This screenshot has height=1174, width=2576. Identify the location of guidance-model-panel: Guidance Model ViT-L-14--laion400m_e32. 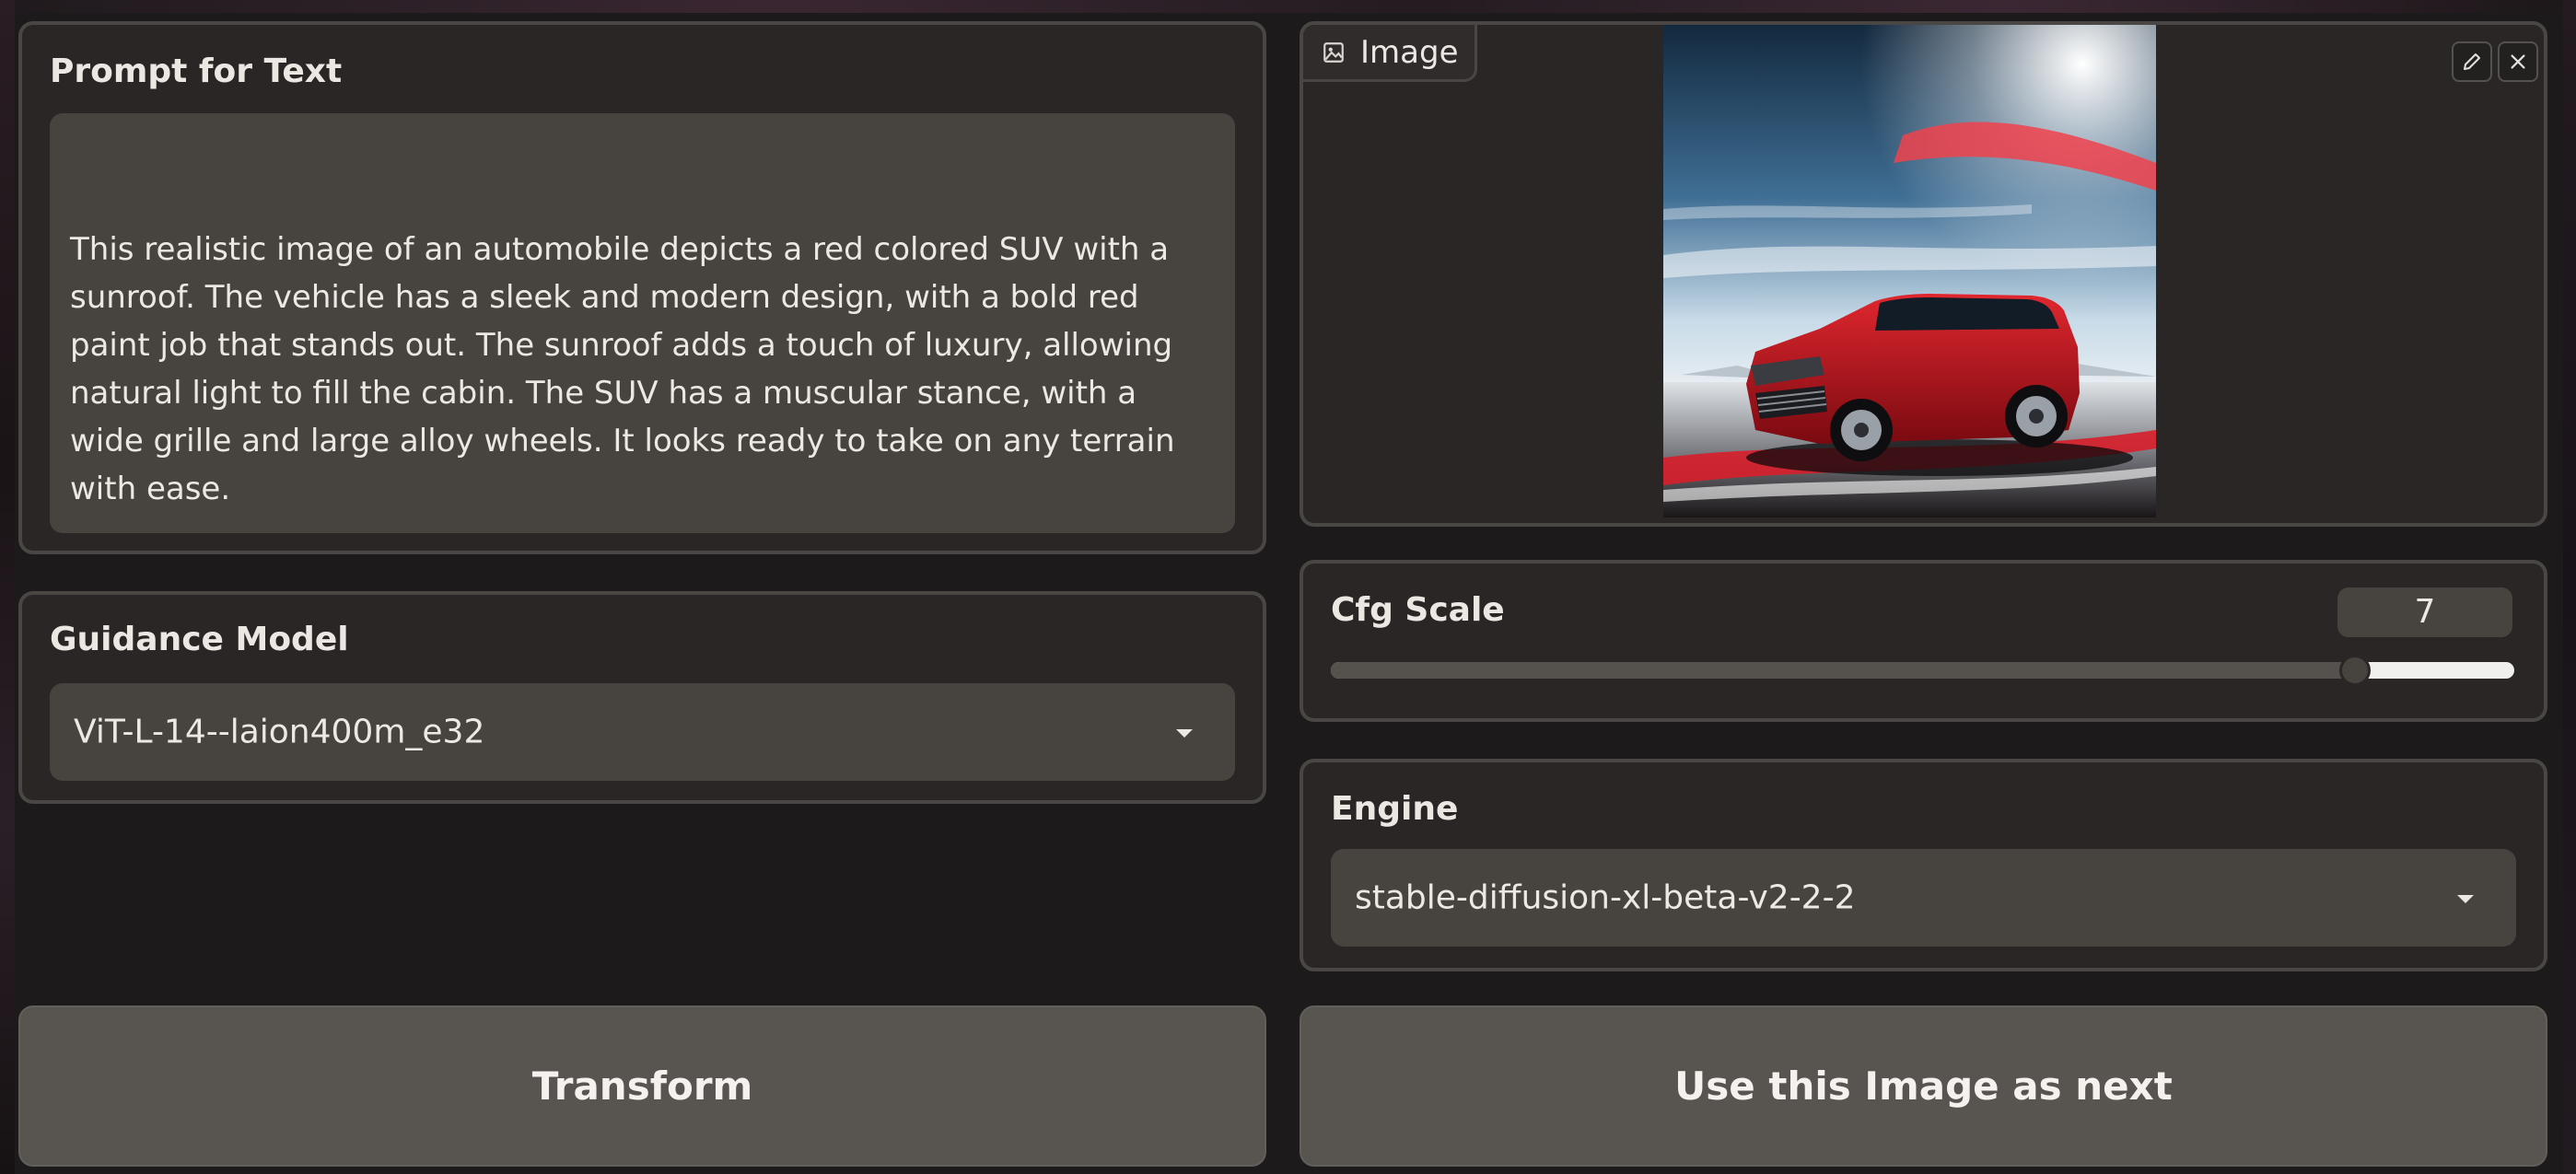
(642, 697).